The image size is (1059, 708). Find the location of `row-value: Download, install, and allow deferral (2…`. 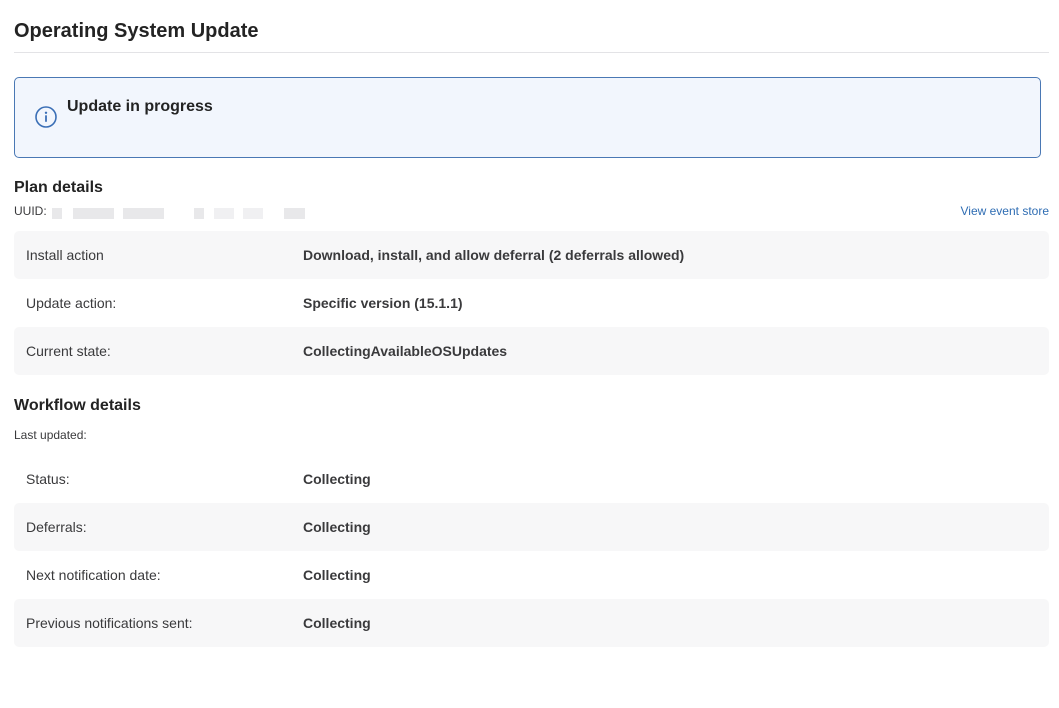

row-value: Download, install, and allow deferral (2… is located at coordinates (494, 255).